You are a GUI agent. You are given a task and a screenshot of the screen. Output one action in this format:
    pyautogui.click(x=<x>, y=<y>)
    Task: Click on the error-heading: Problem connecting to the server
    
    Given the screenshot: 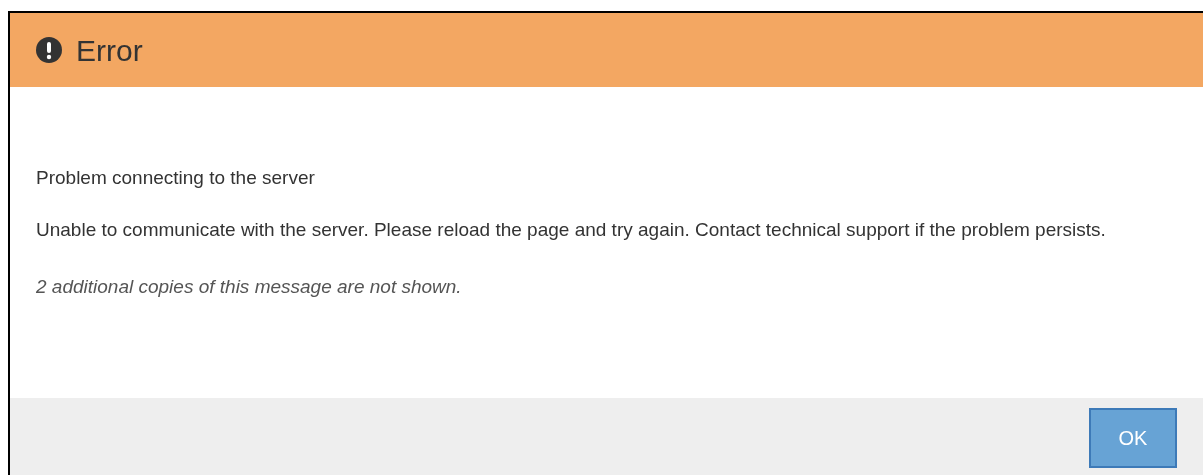 What is the action you would take?
    pyautogui.click(x=176, y=178)
    